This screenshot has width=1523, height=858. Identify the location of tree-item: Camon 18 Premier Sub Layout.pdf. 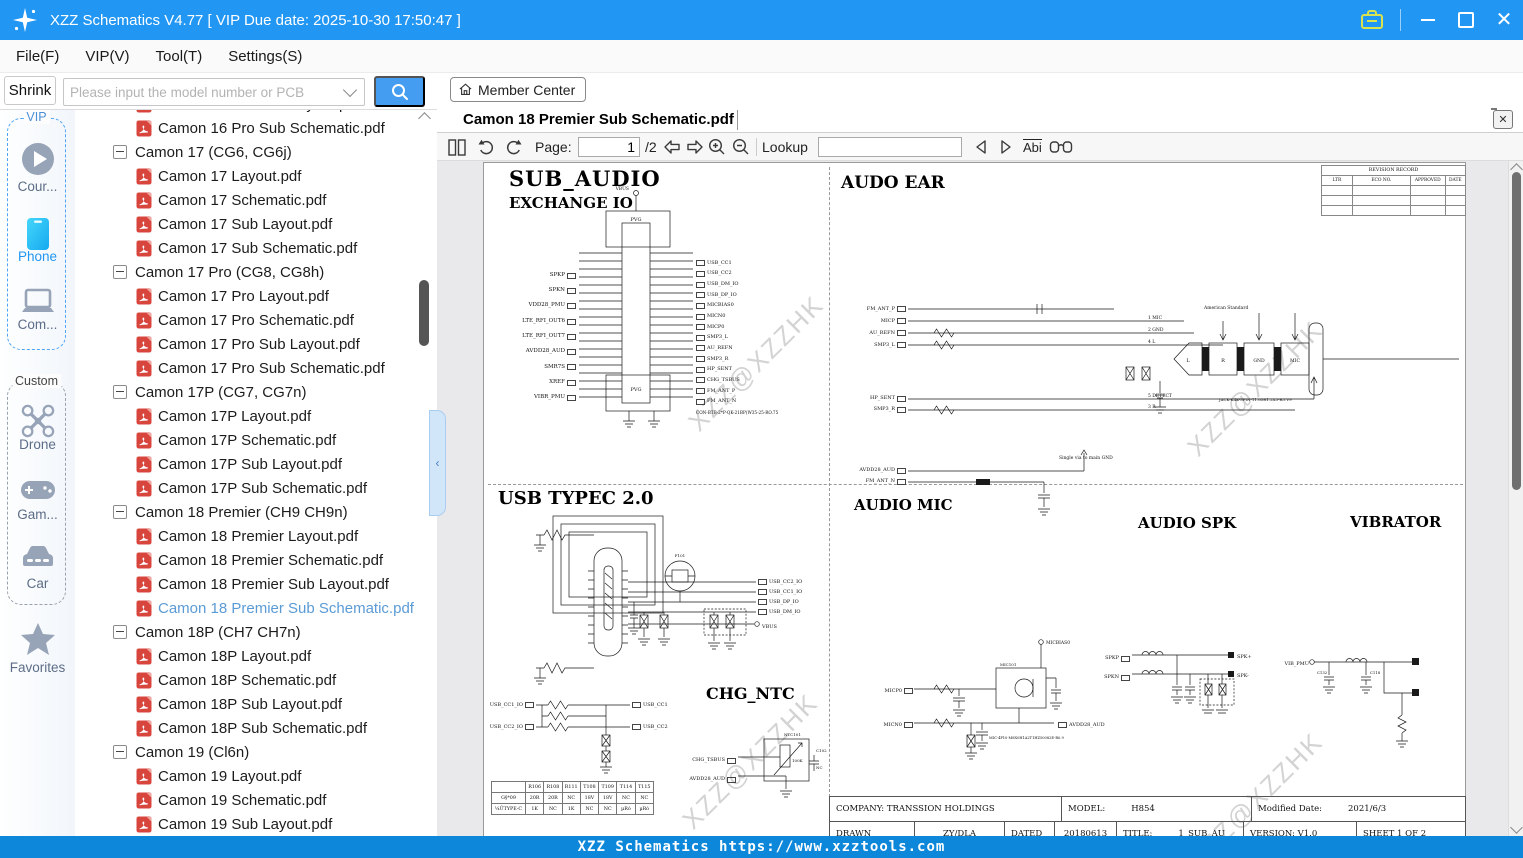
(256, 584).